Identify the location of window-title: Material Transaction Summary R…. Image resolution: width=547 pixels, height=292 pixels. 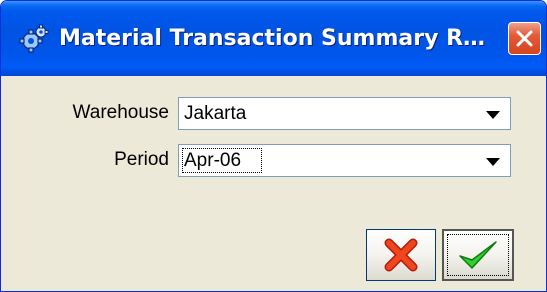
(272, 38).